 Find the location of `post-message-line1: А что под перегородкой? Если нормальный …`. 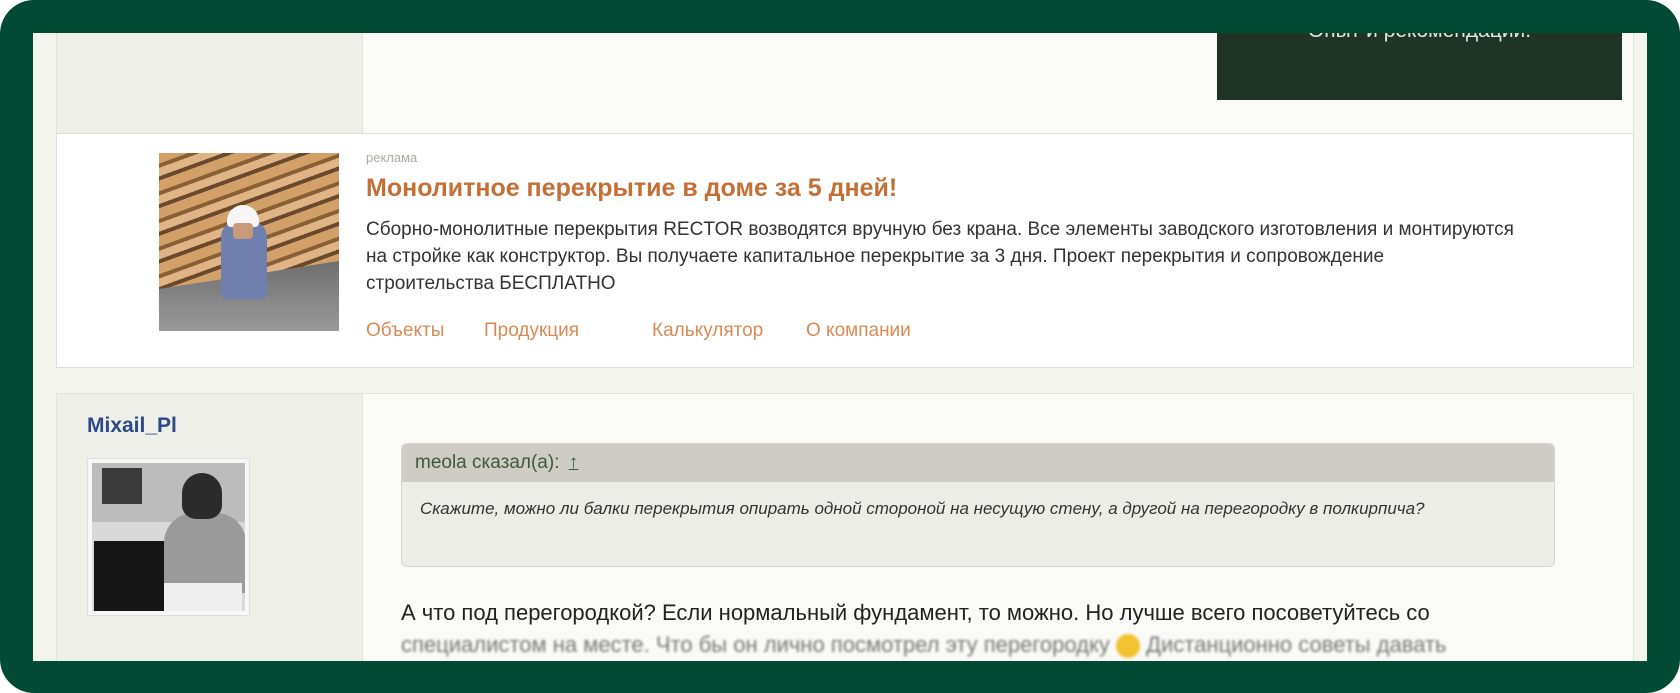

post-message-line1: А что под перегородкой? Если нормальный … is located at coordinates (915, 612).